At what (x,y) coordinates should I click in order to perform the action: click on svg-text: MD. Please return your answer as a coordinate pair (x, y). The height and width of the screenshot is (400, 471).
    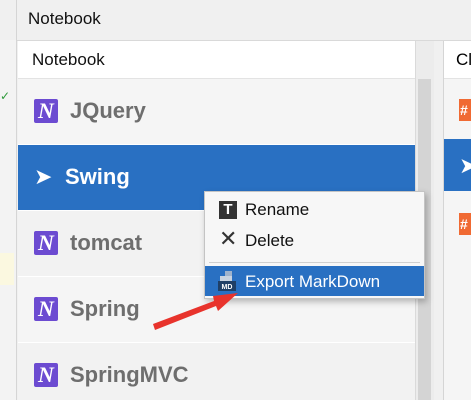
    Looking at the image, I should click on (227, 287).